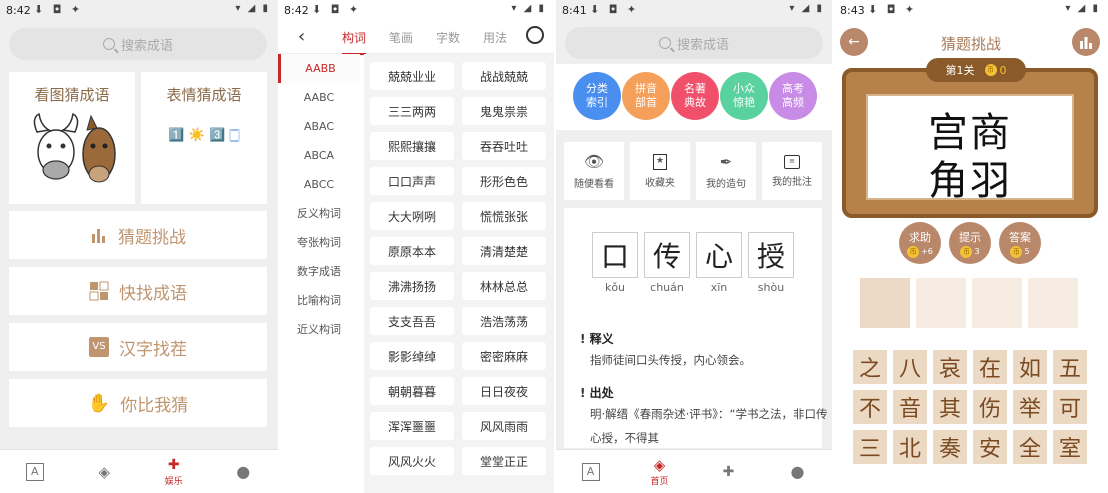 The width and height of the screenshot is (1108, 493). What do you see at coordinates (646, 96) in the screenshot?
I see `category-pinyin-radical: 拼音 部首` at bounding box center [646, 96].